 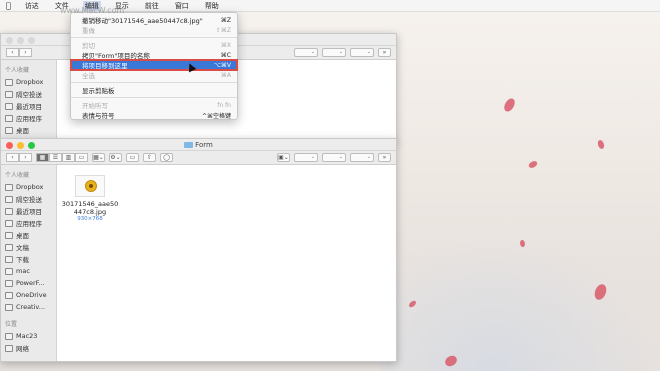 I want to click on menu-item-shortcut: ⌘X, so click(x=225, y=45).